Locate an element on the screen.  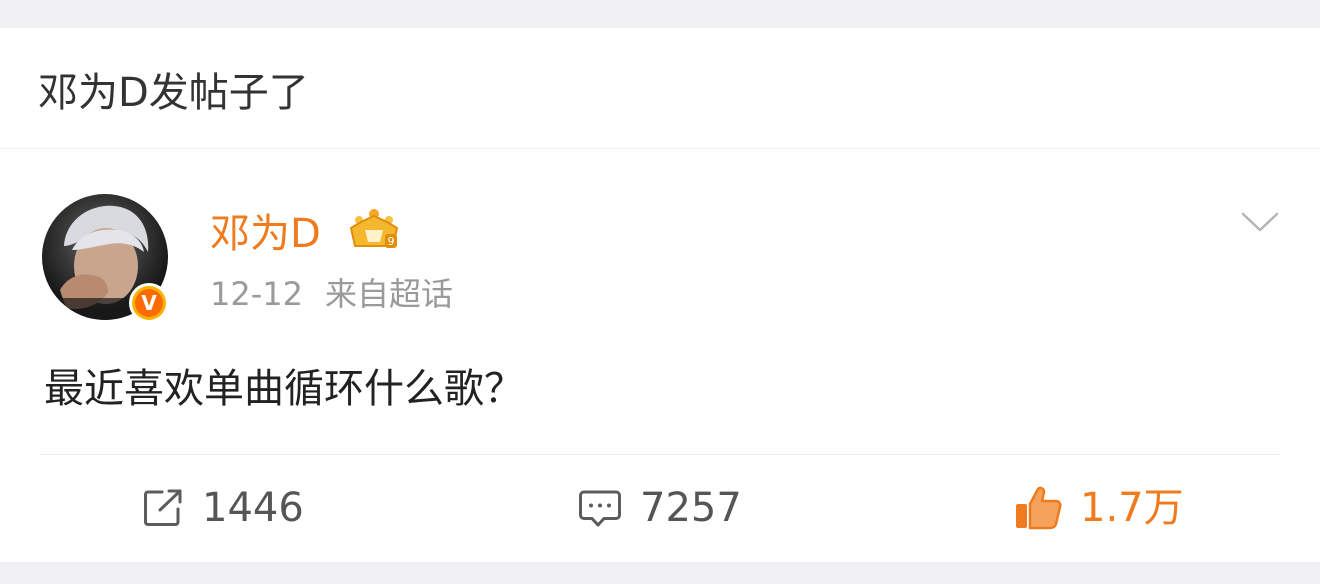
like-button: 1.7万 is located at coordinates (1099, 508).